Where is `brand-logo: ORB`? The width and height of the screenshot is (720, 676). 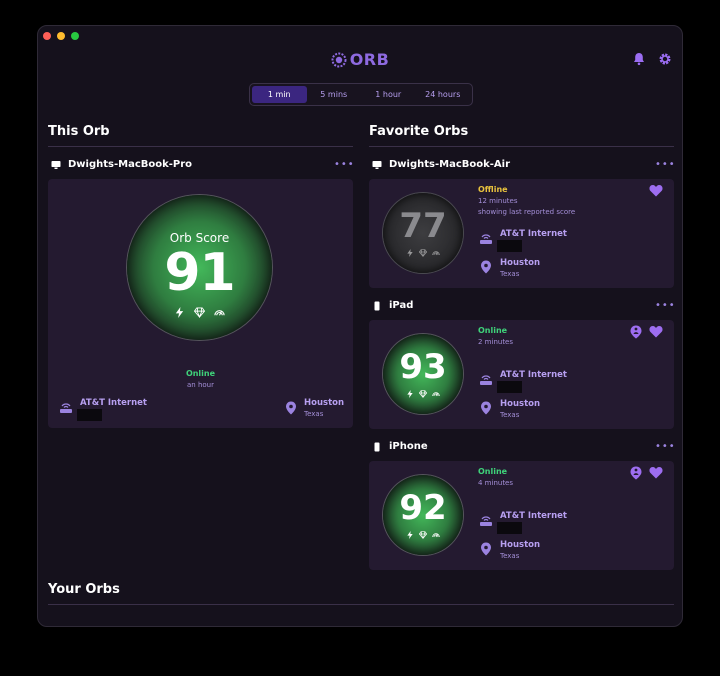
brand-logo: ORB is located at coordinates (360, 59).